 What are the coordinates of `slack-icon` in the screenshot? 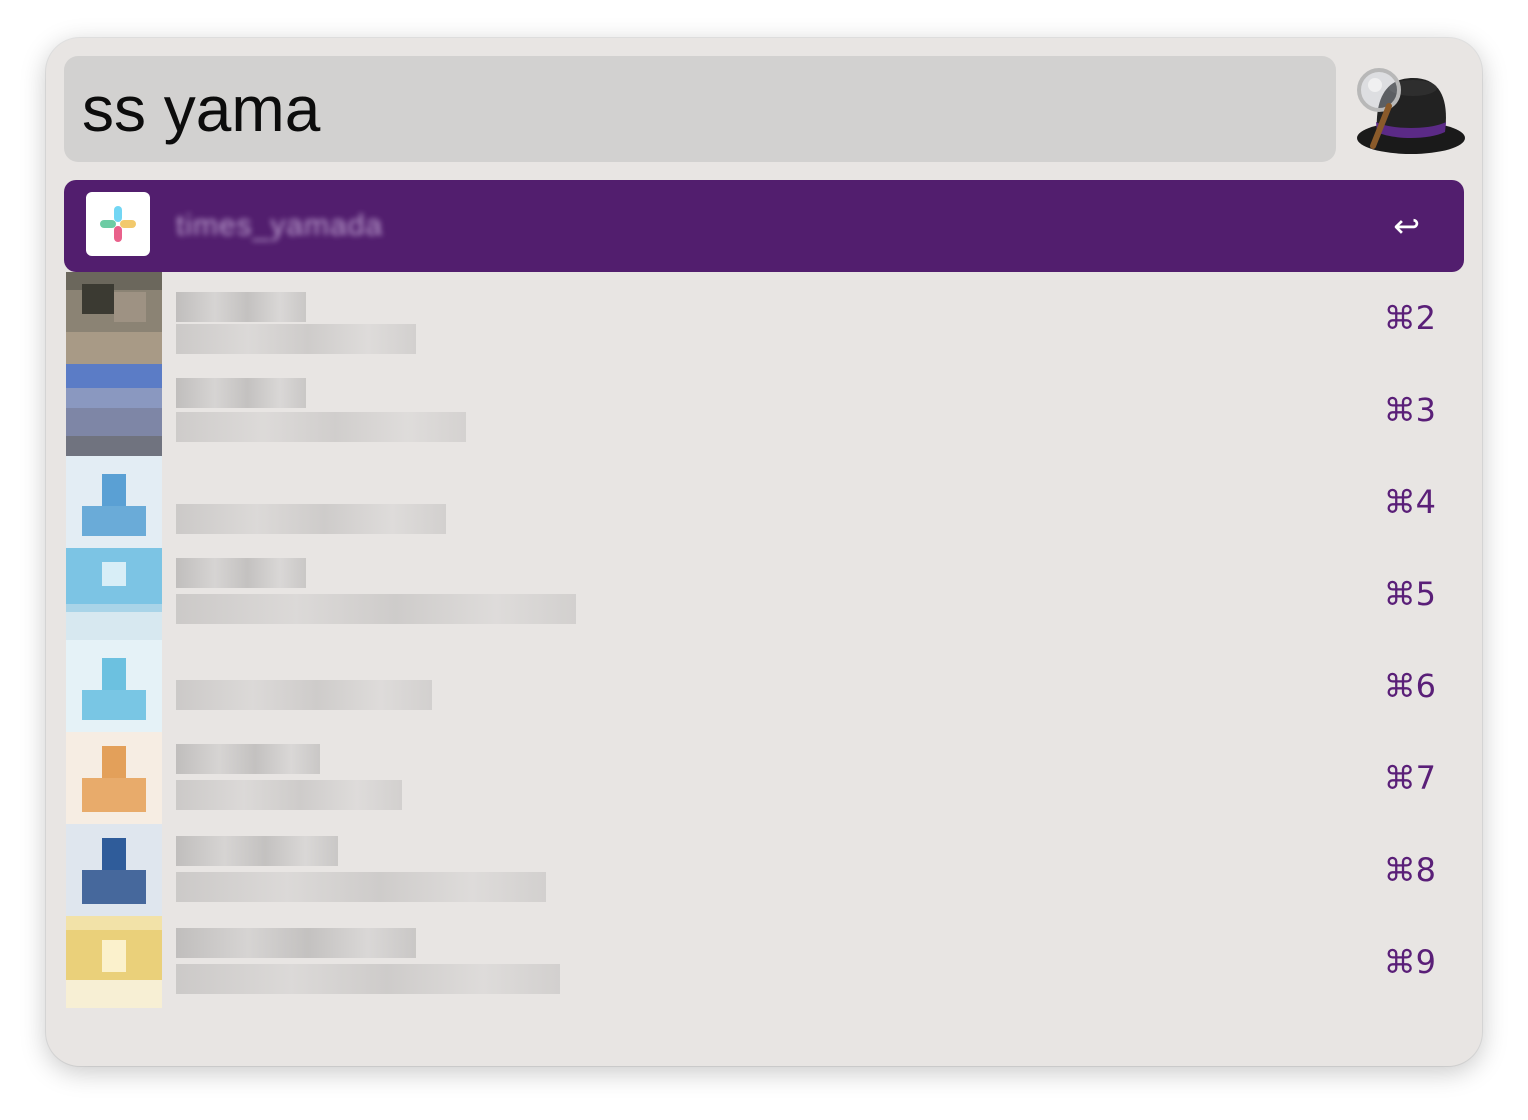 It's located at (118, 224).